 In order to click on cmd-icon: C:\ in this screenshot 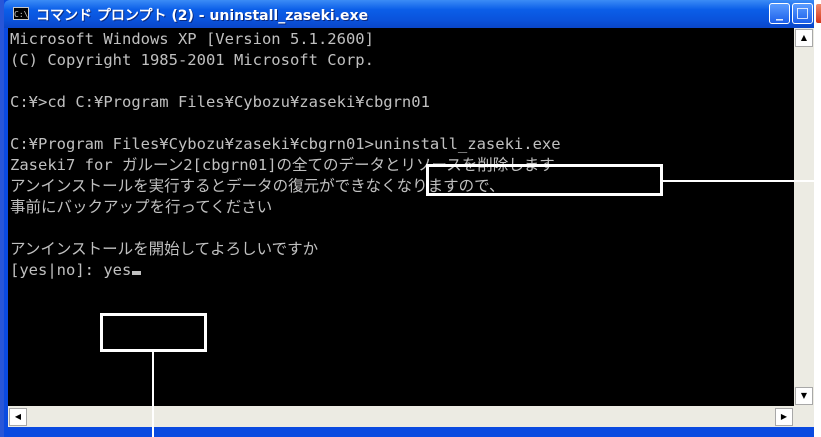, I will do `click(21, 13)`.